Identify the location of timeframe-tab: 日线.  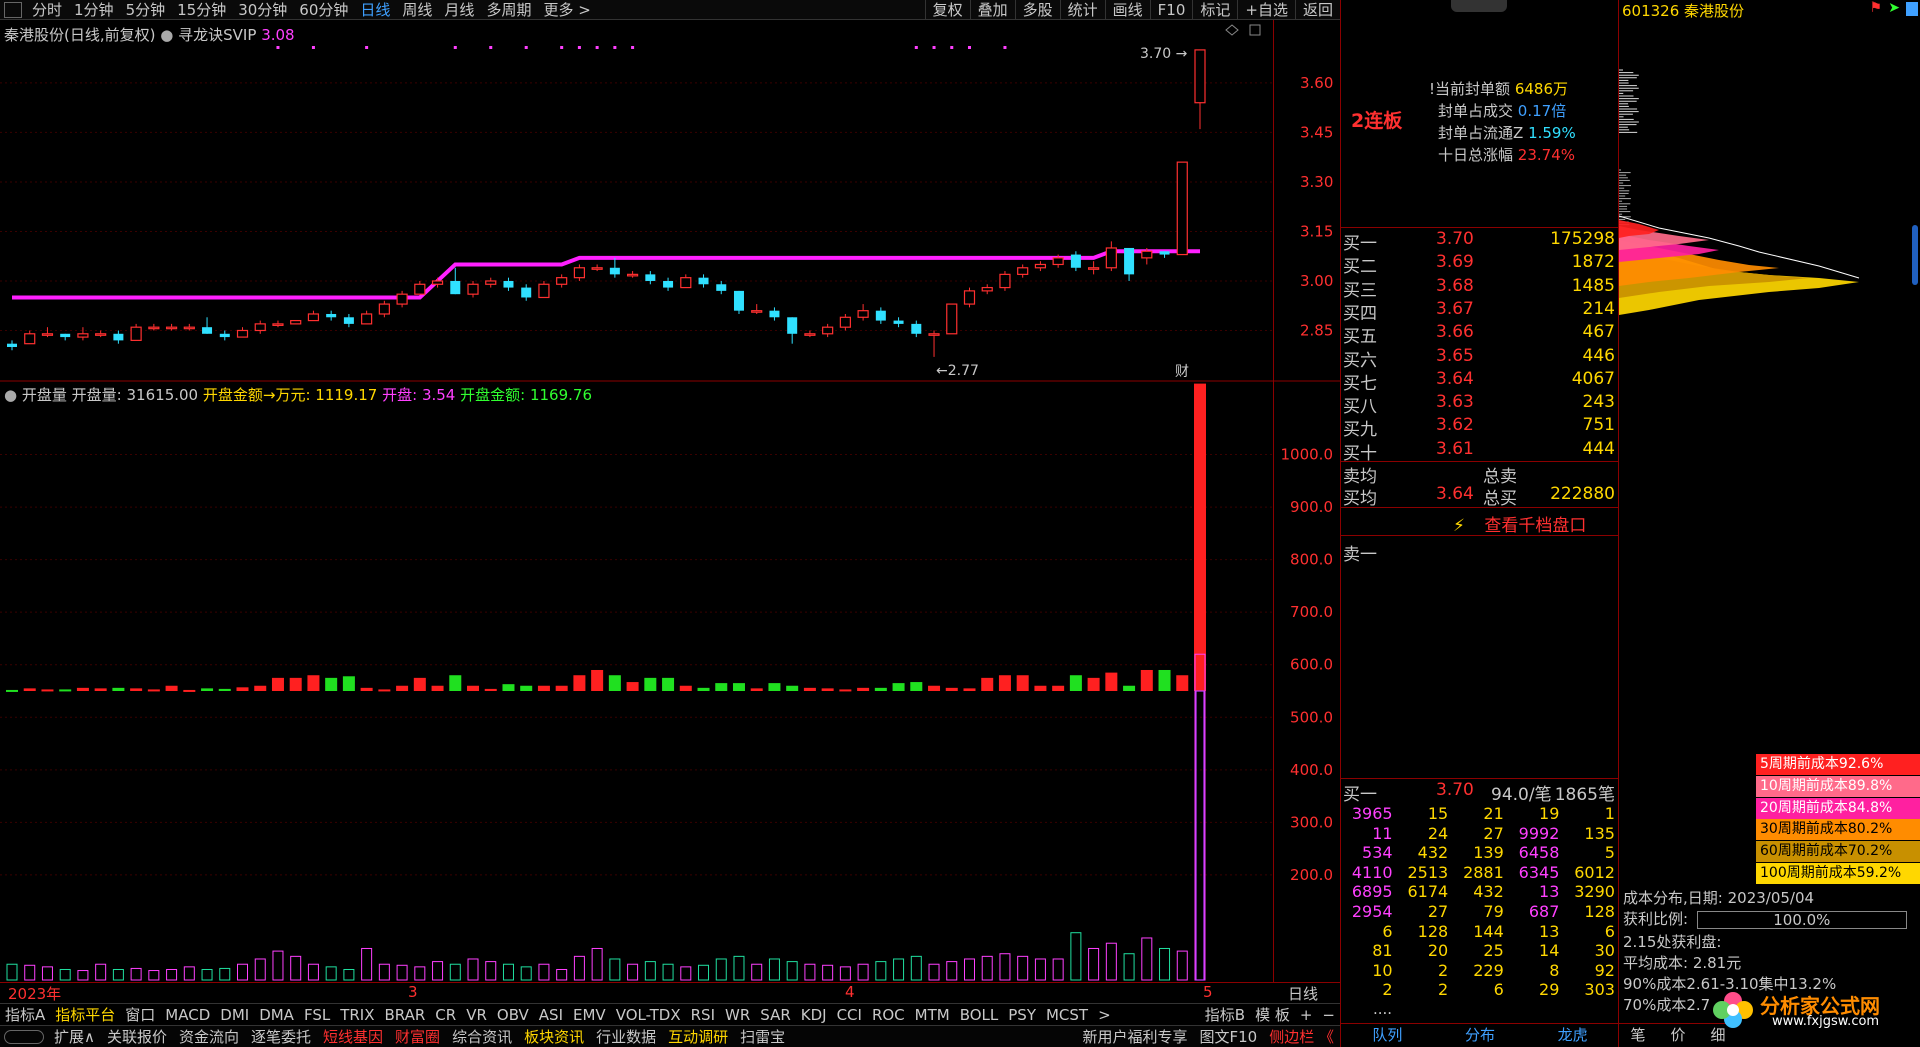
(375, 10).